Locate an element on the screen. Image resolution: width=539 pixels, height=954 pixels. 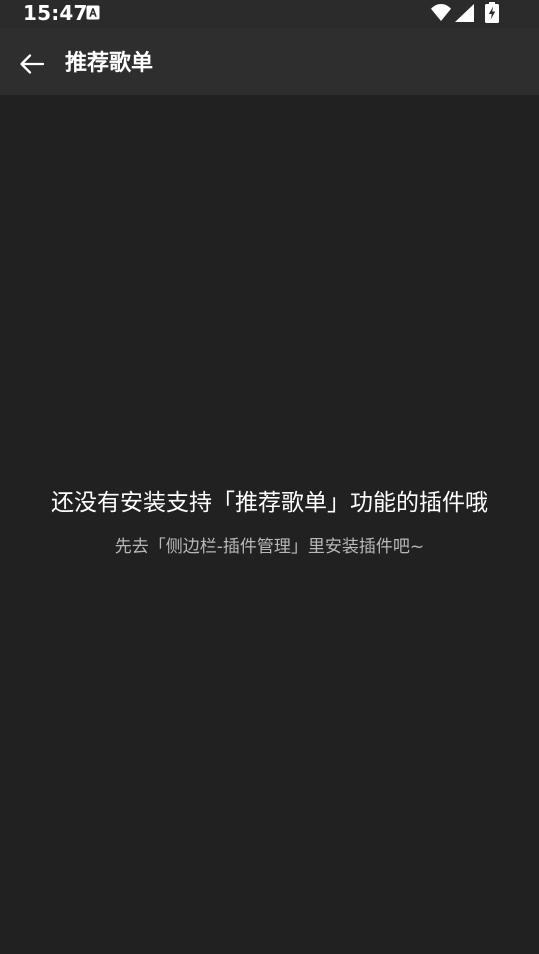
arrow-left-icon is located at coordinates (32, 64).